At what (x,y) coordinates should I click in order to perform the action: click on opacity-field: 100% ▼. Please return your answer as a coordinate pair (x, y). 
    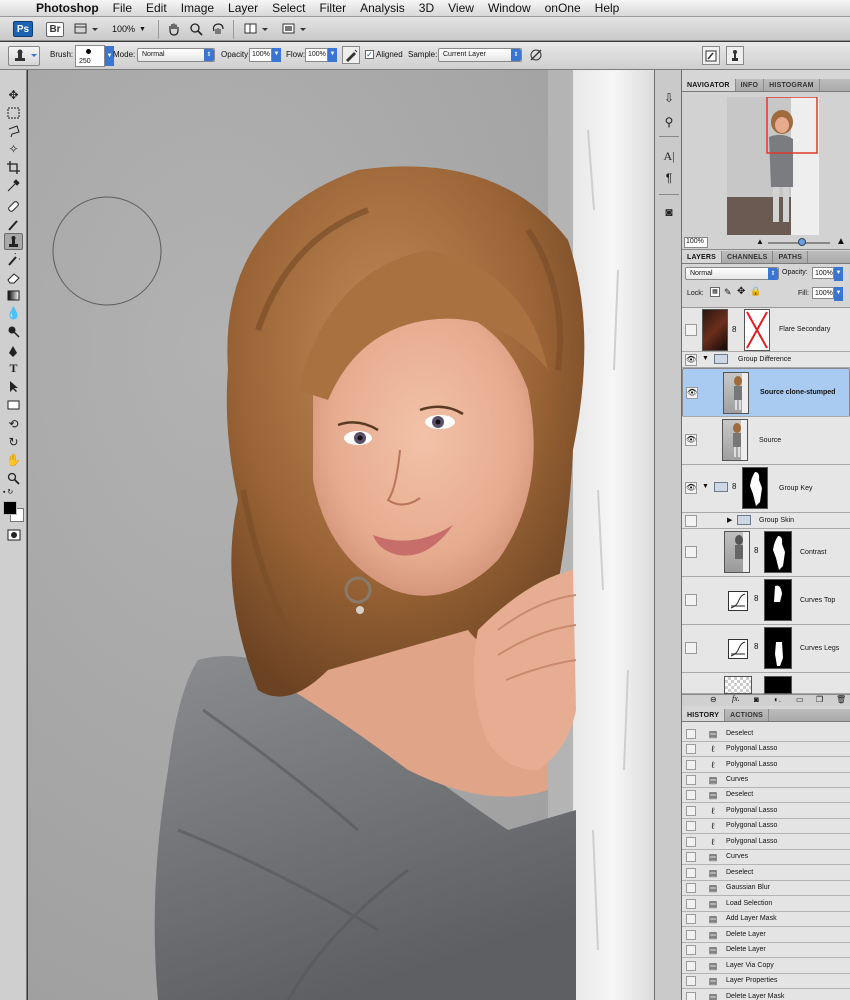
    Looking at the image, I should click on (265, 55).